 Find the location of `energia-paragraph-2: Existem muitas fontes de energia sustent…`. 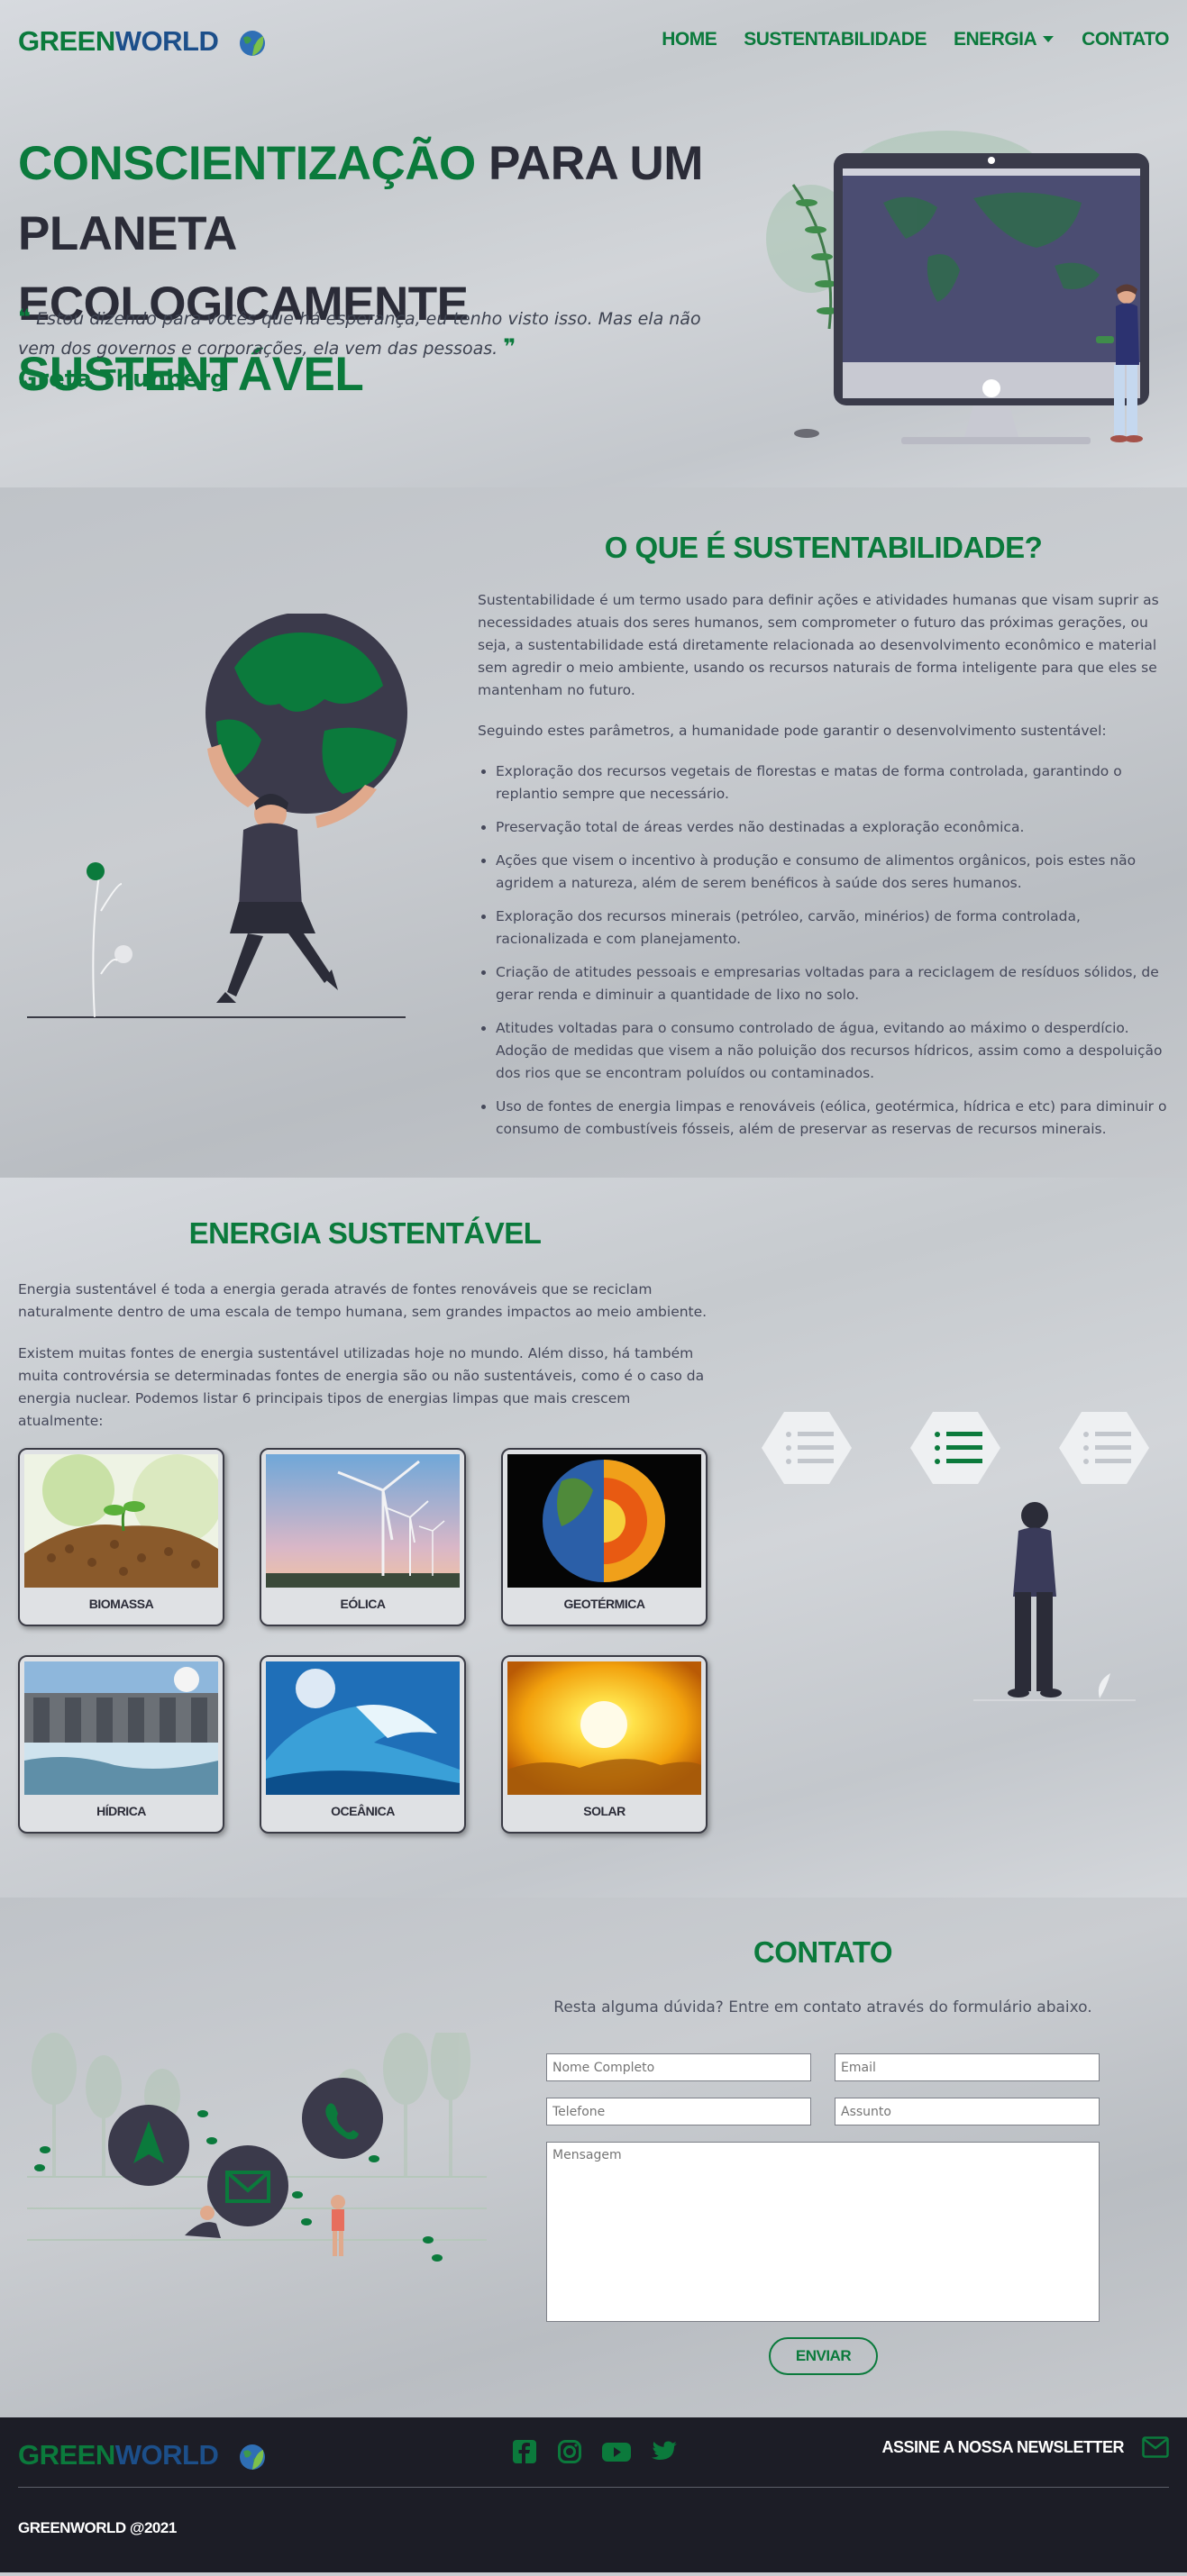

energia-paragraph-2: Existem muitas fontes de energia sustent… is located at coordinates (361, 1387).